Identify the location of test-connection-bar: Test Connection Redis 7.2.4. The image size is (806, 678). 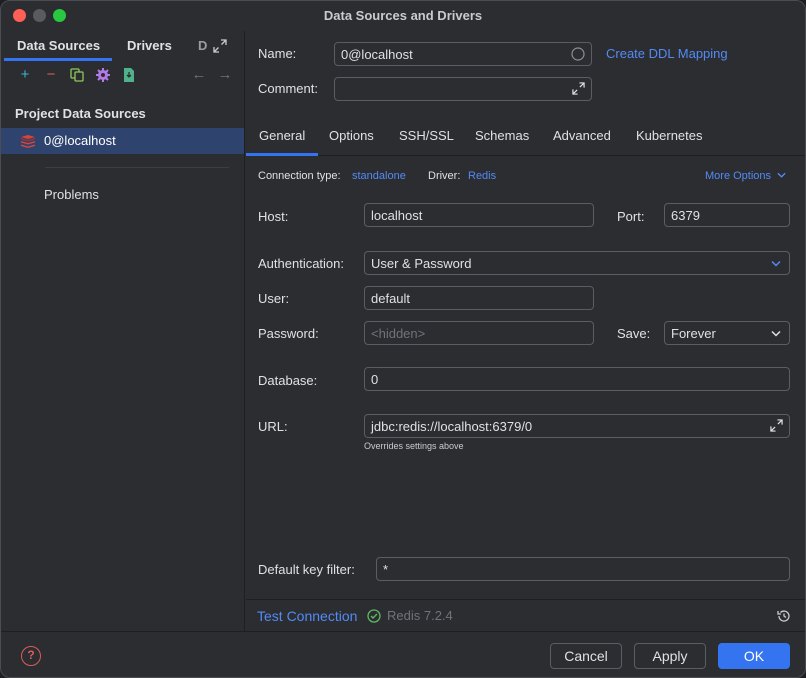
(525, 615).